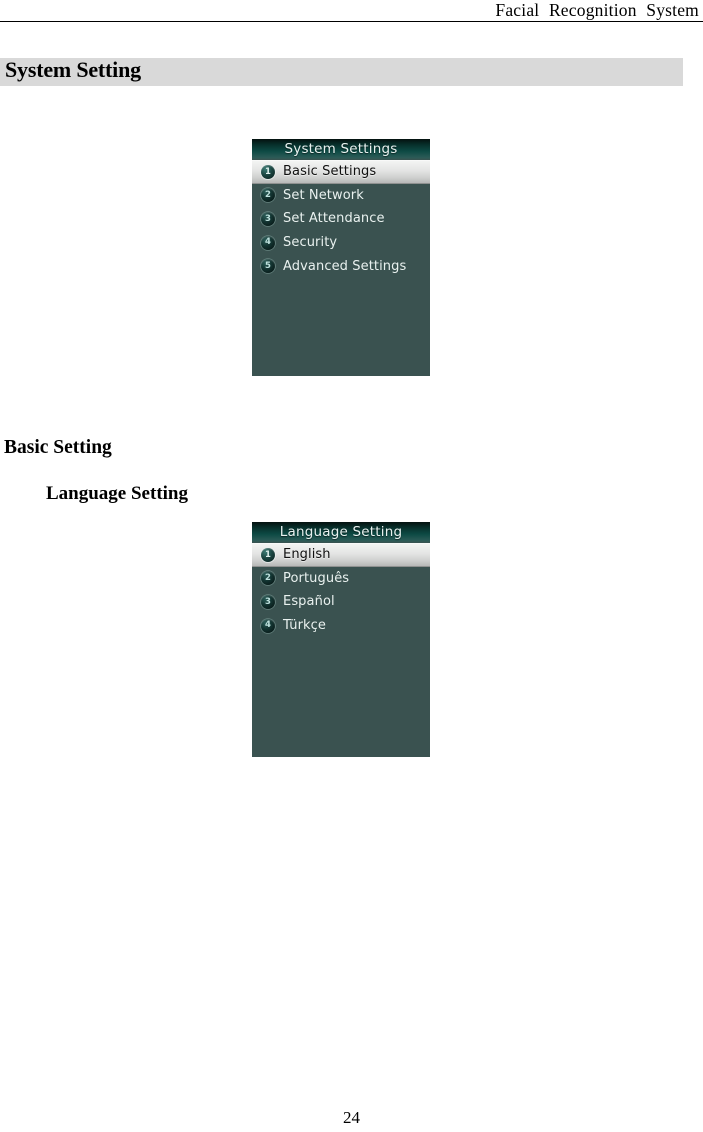 This screenshot has height=1132, width=703. I want to click on panel-title-text: System Settings, so click(341, 148).